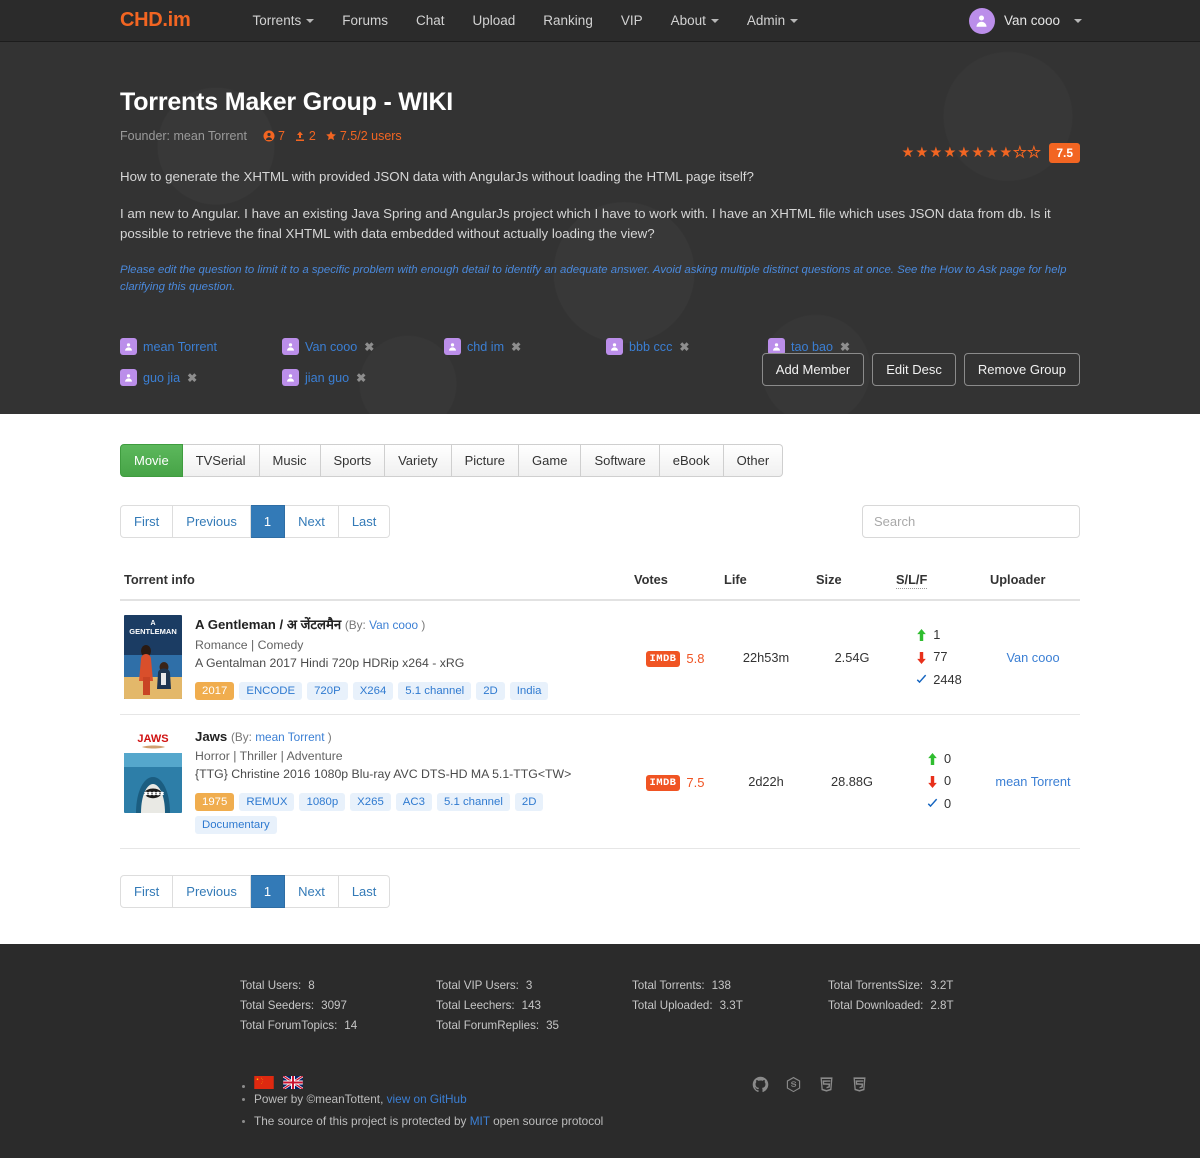  Describe the element at coordinates (289, 737) in the screenshot. I see `by-user-link: mean Torrent` at that location.